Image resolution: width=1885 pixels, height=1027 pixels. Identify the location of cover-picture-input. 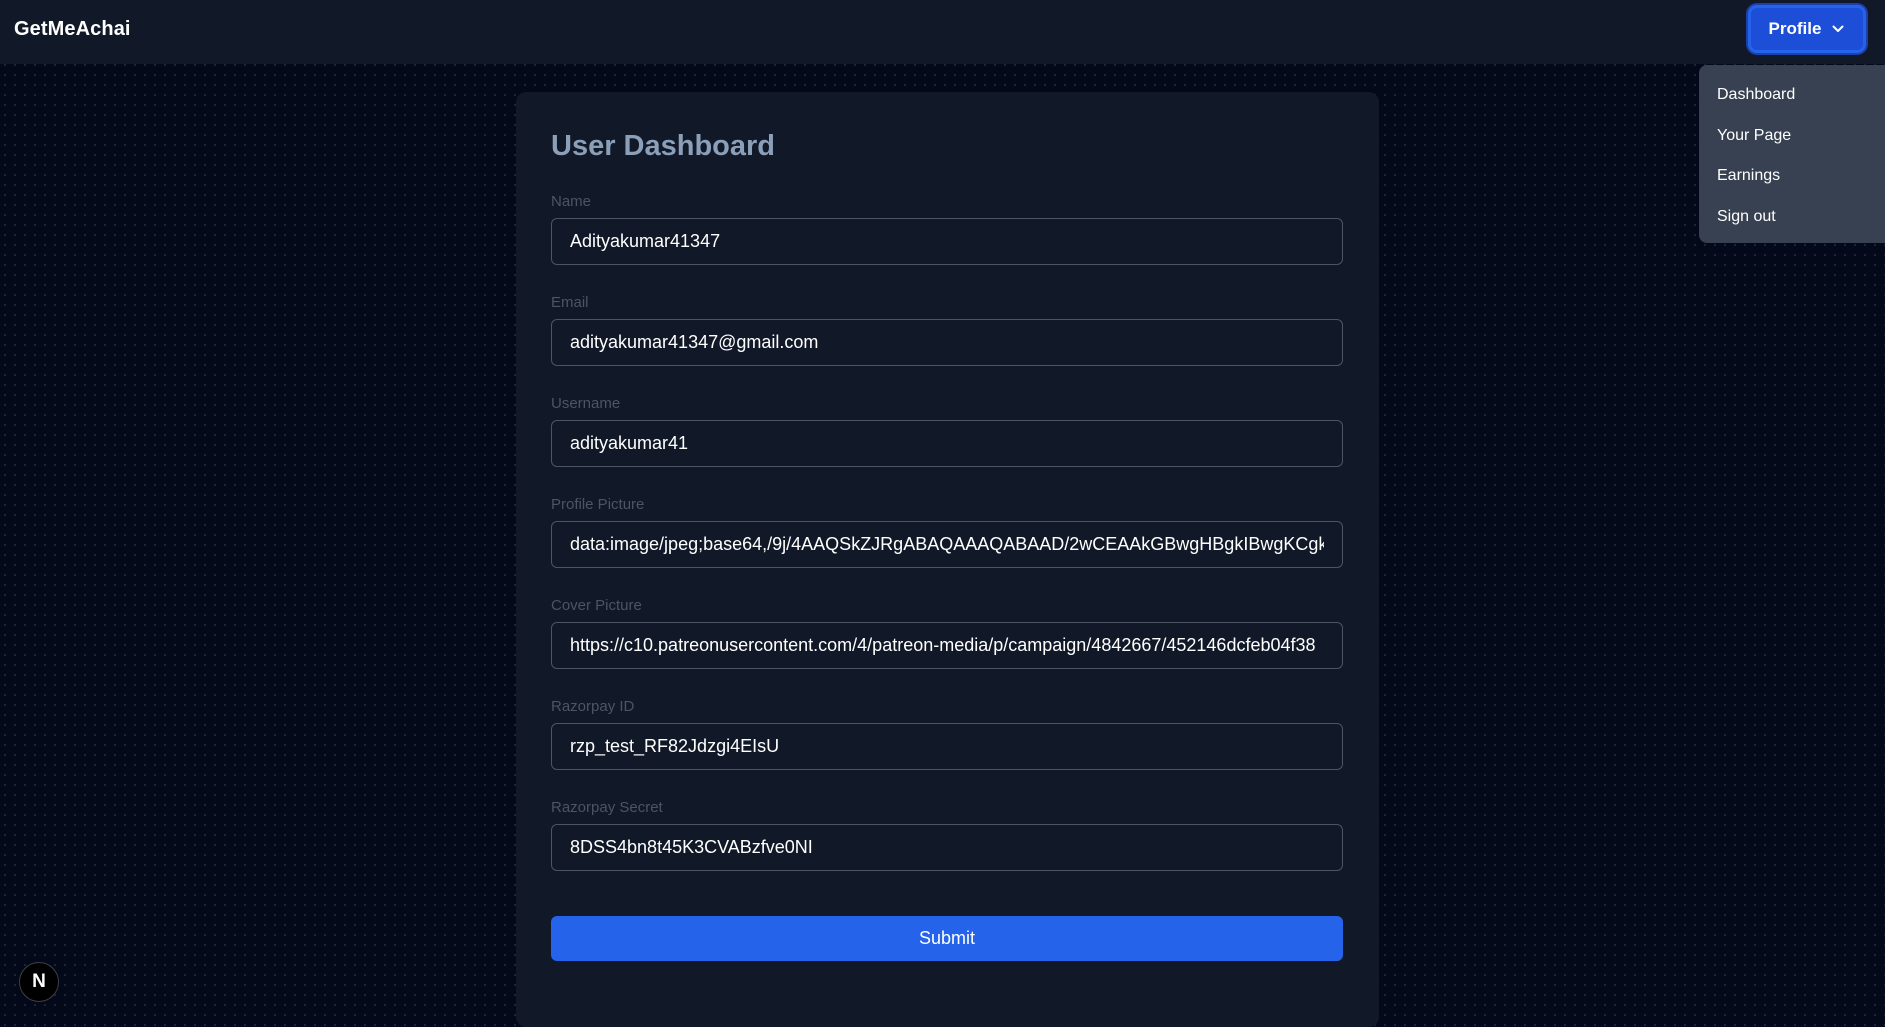
(947, 645).